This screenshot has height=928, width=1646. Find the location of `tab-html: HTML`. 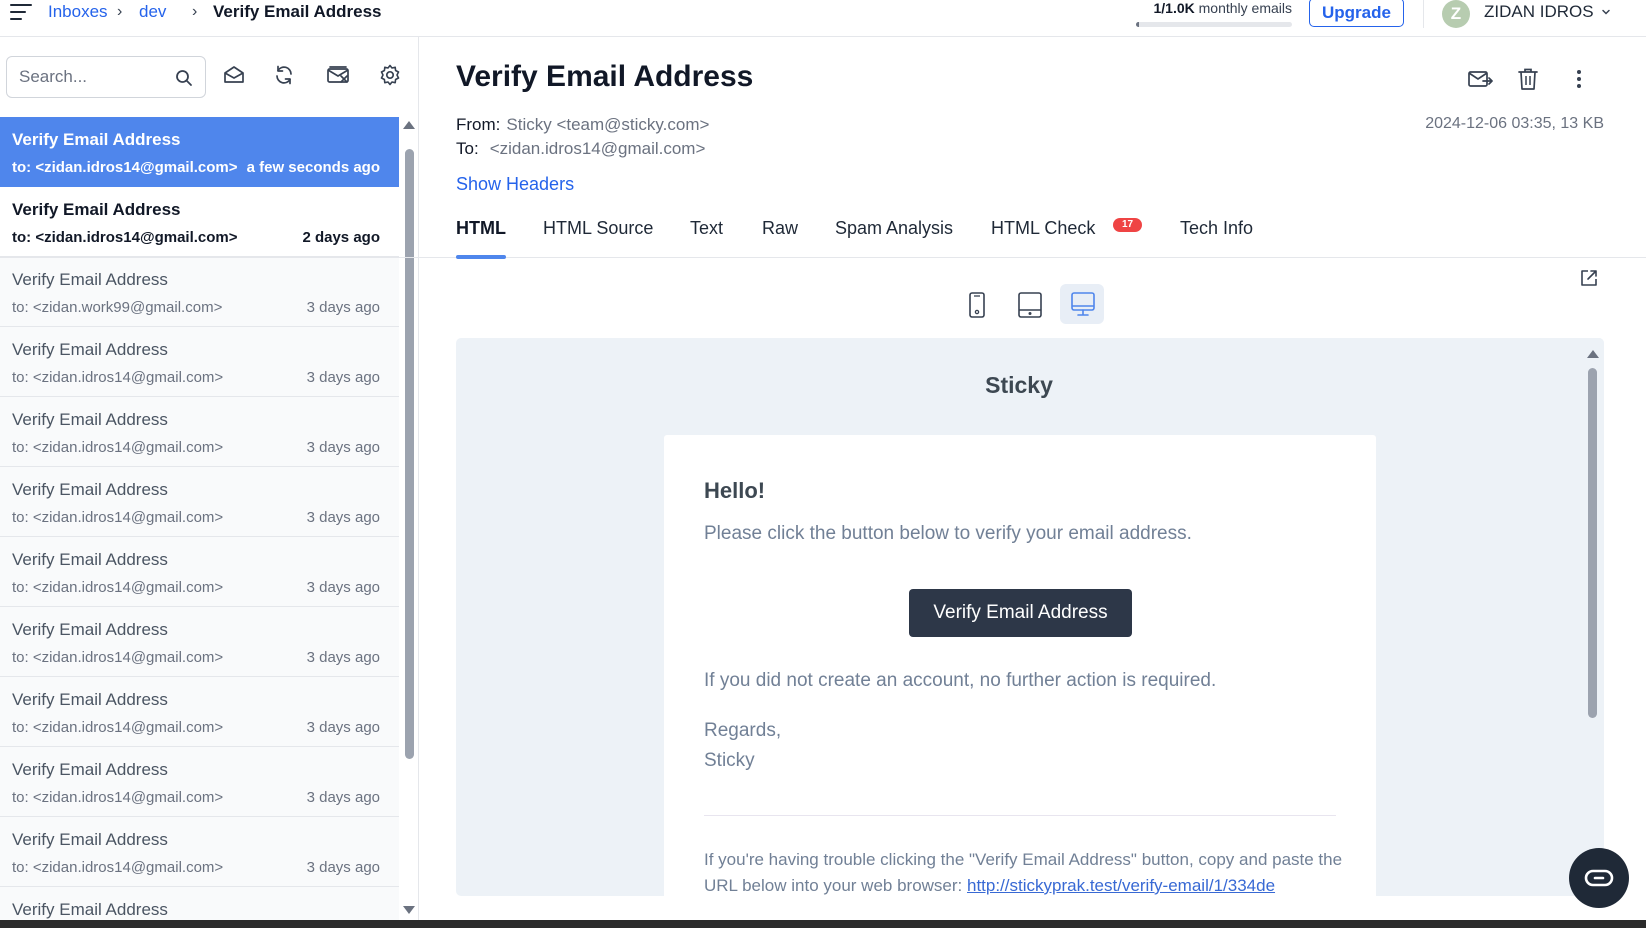

tab-html: HTML is located at coordinates (481, 238).